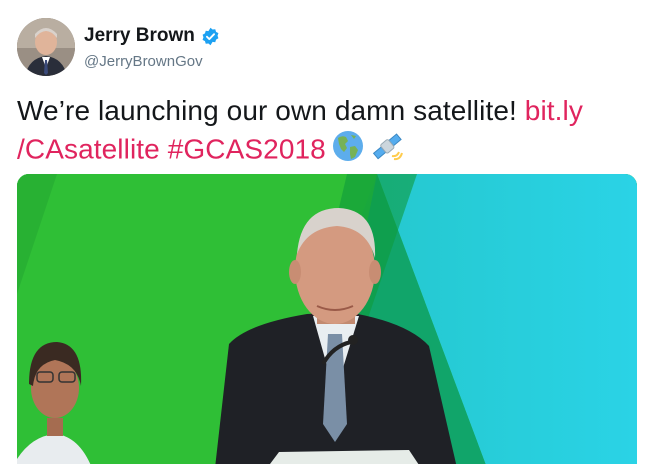 This screenshot has height=468, width=657. Describe the element at coordinates (210, 36) in the screenshot. I see `verified-badge-icon` at that location.